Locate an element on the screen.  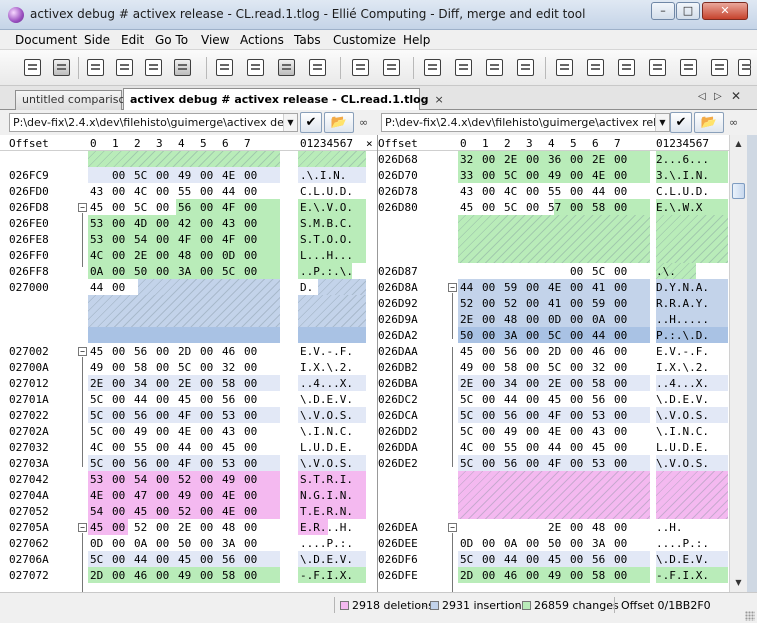
save-icon is located at coordinates (224, 67).